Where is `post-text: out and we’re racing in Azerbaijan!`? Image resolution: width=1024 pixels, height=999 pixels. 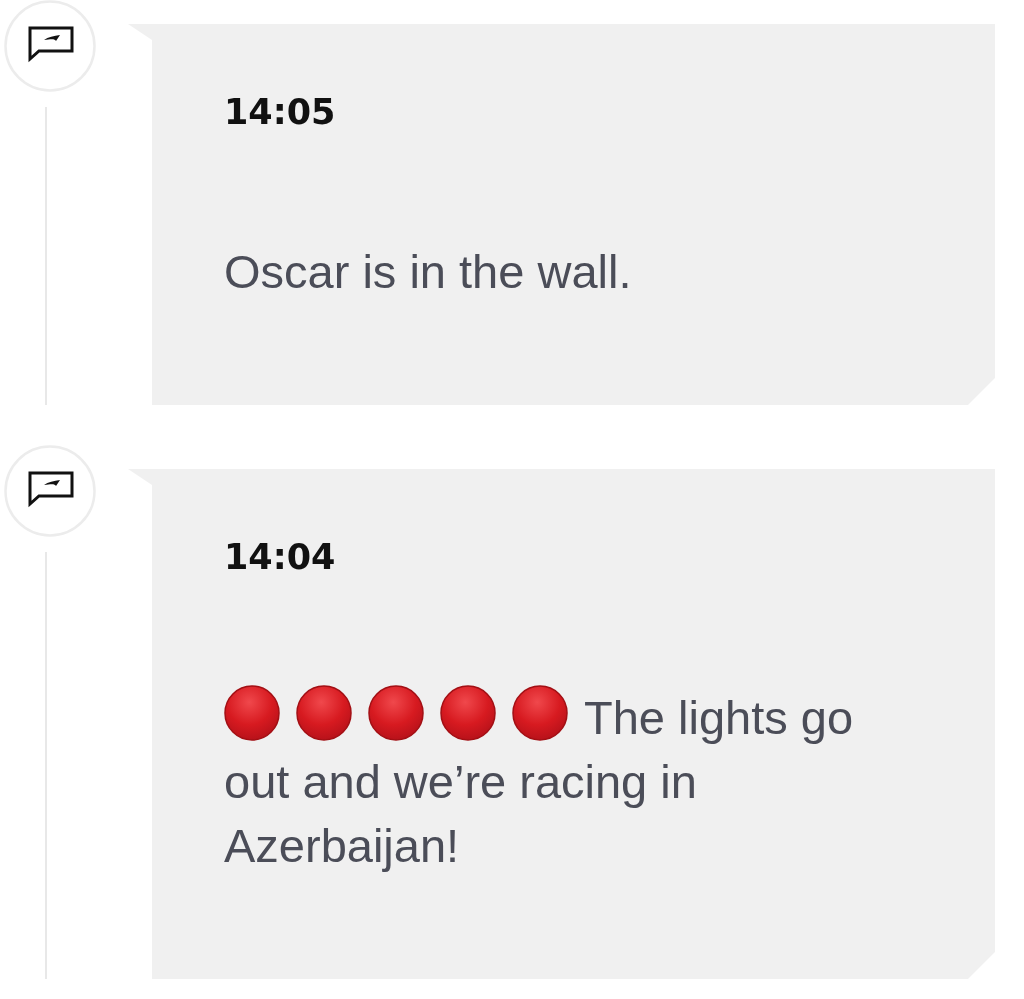 post-text: out and we’re racing in Azerbaijan! is located at coordinates (461, 814).